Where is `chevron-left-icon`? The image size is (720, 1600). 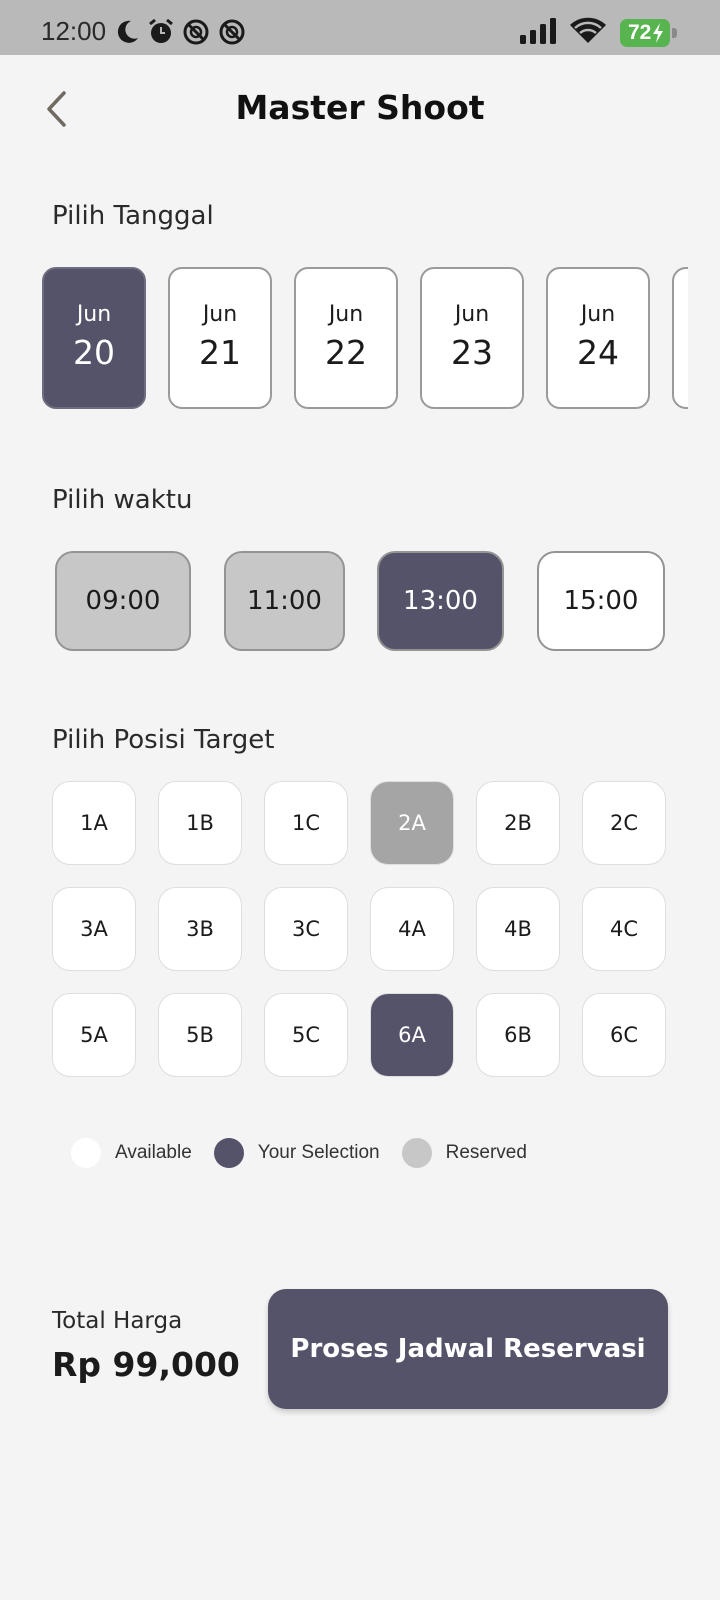 chevron-left-icon is located at coordinates (56, 111).